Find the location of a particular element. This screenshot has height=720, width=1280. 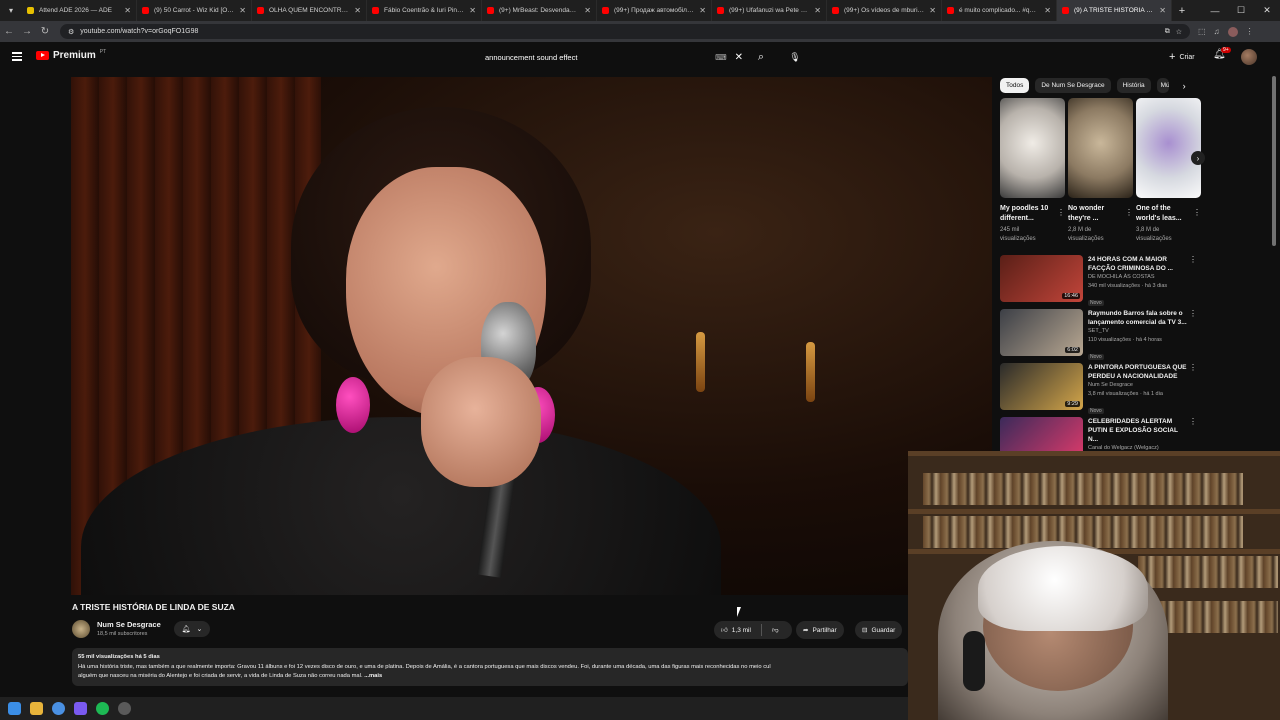

media-control-icon: ♫ is located at coordinates (1217, 32).